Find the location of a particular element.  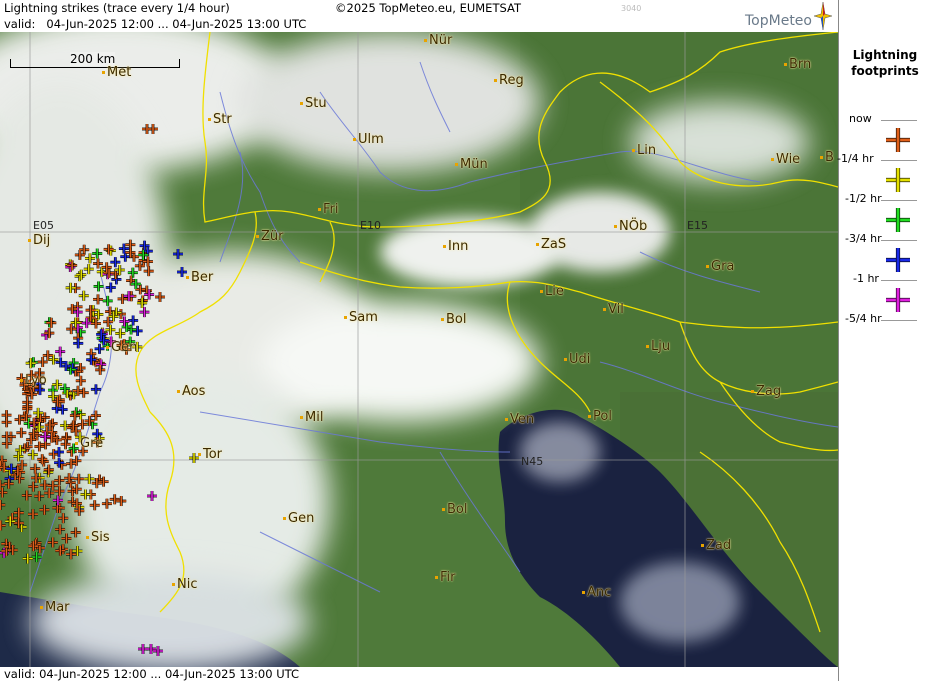

legend-label-quarter: -1/4 hr is located at coordinates (855, 158).